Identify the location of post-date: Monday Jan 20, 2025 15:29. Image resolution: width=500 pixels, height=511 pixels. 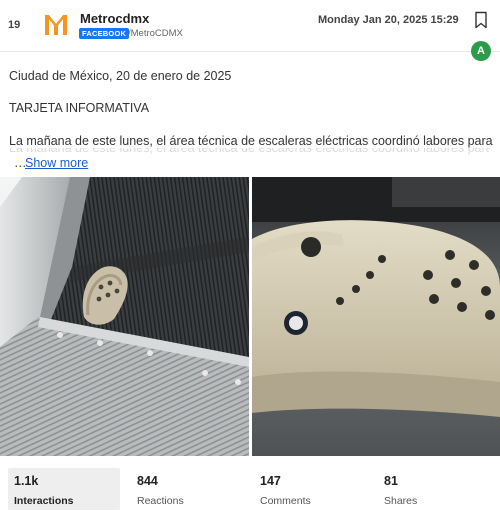
(388, 20).